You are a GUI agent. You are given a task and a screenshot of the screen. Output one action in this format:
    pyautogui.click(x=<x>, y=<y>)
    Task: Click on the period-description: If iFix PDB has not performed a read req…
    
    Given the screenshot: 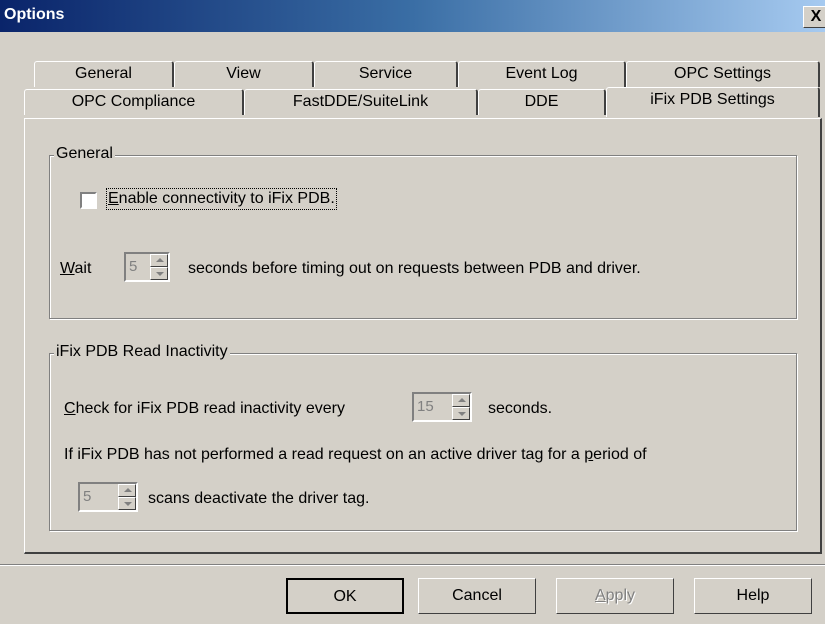 What is the action you would take?
    pyautogui.click(x=355, y=454)
    